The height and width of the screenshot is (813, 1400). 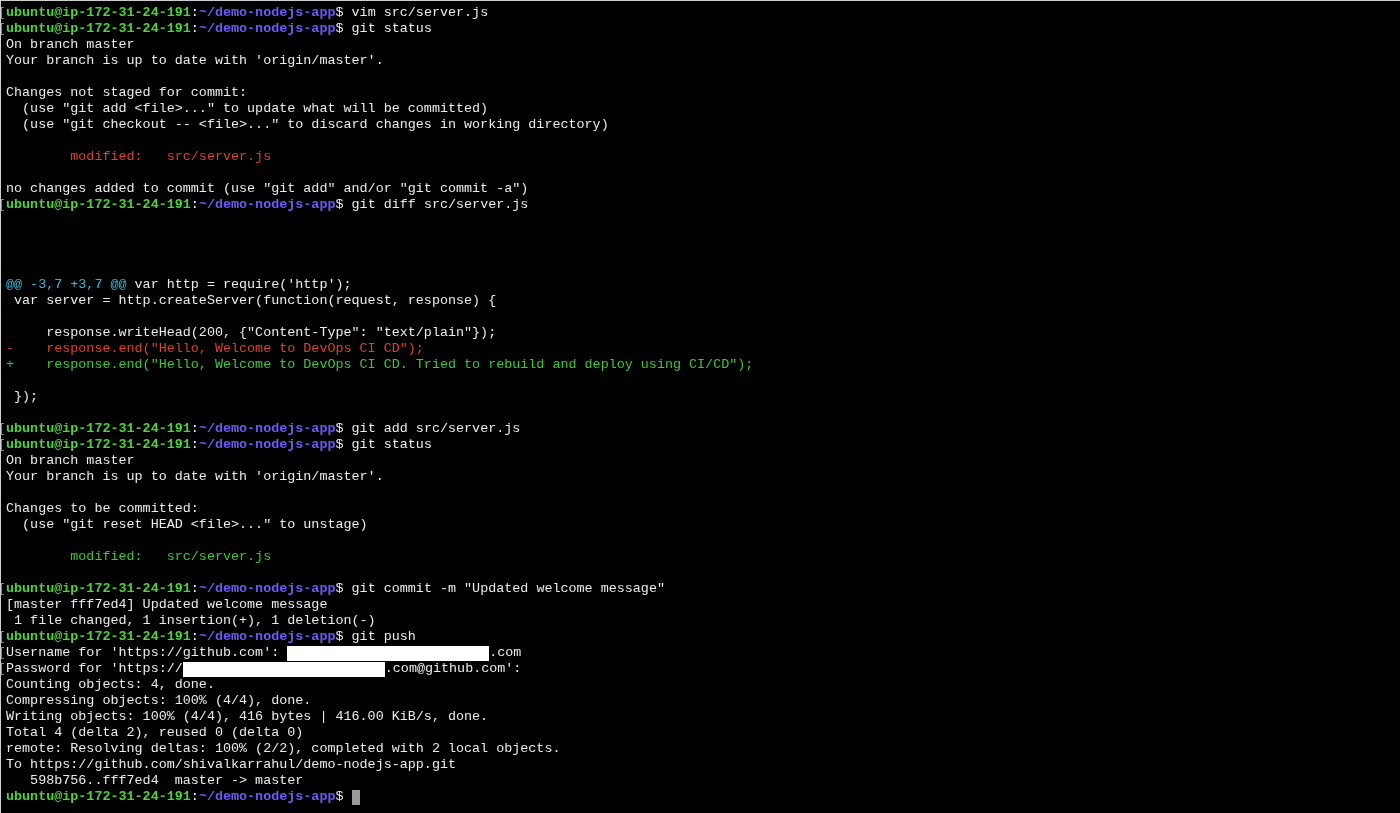 What do you see at coordinates (94, 669) in the screenshot?
I see `terminal-text: Password for 'https://` at bounding box center [94, 669].